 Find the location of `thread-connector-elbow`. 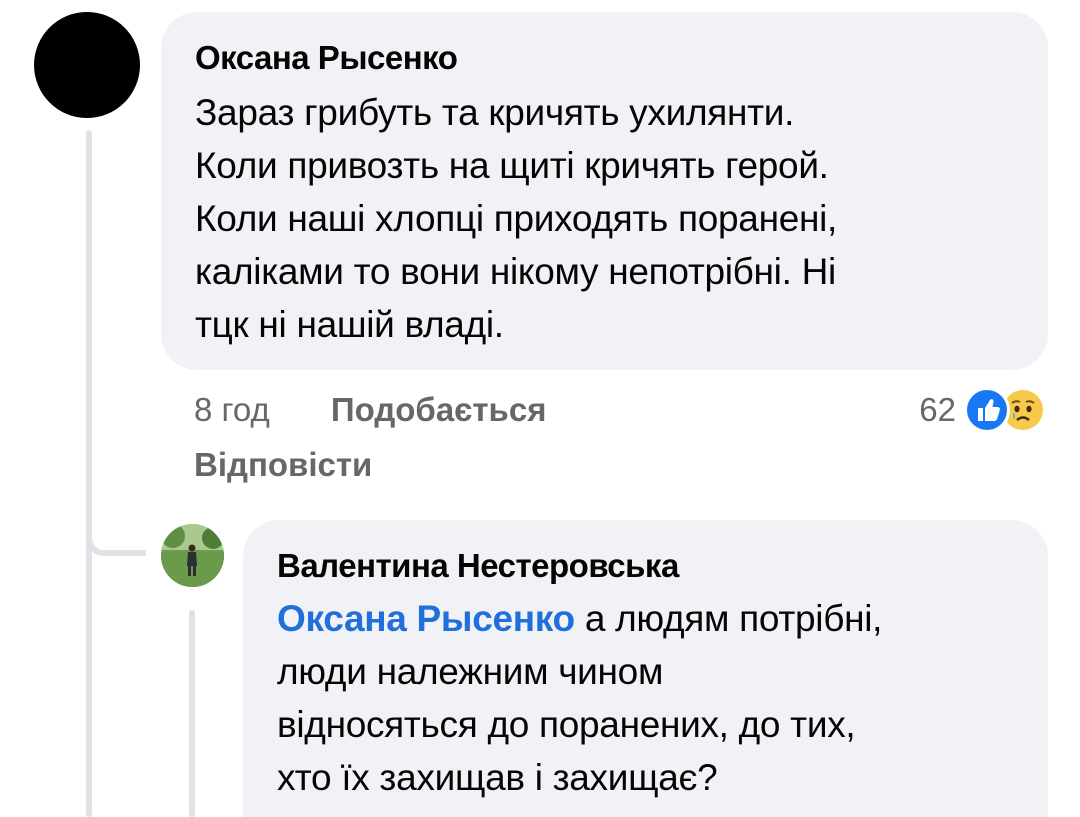

thread-connector-elbow is located at coordinates (116, 533).